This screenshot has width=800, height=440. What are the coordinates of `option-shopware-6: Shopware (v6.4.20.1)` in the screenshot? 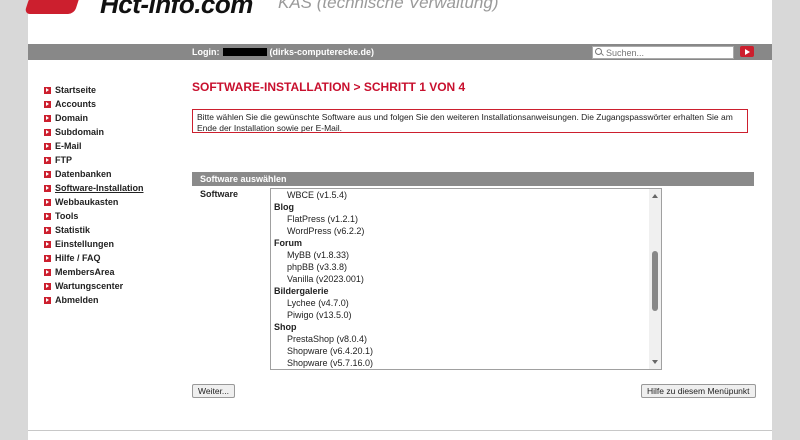 It's located at (460, 351).